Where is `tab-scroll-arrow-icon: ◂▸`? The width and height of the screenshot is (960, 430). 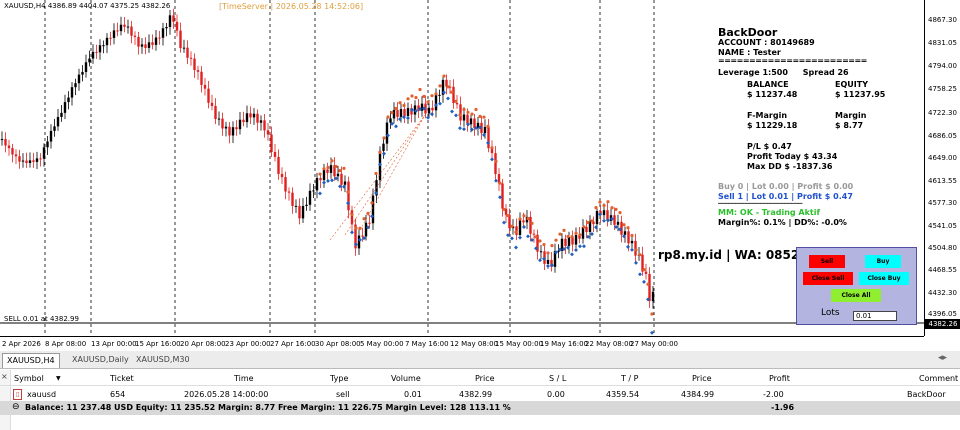
tab-scroll-arrow-icon: ◂▸ is located at coordinates (942, 358).